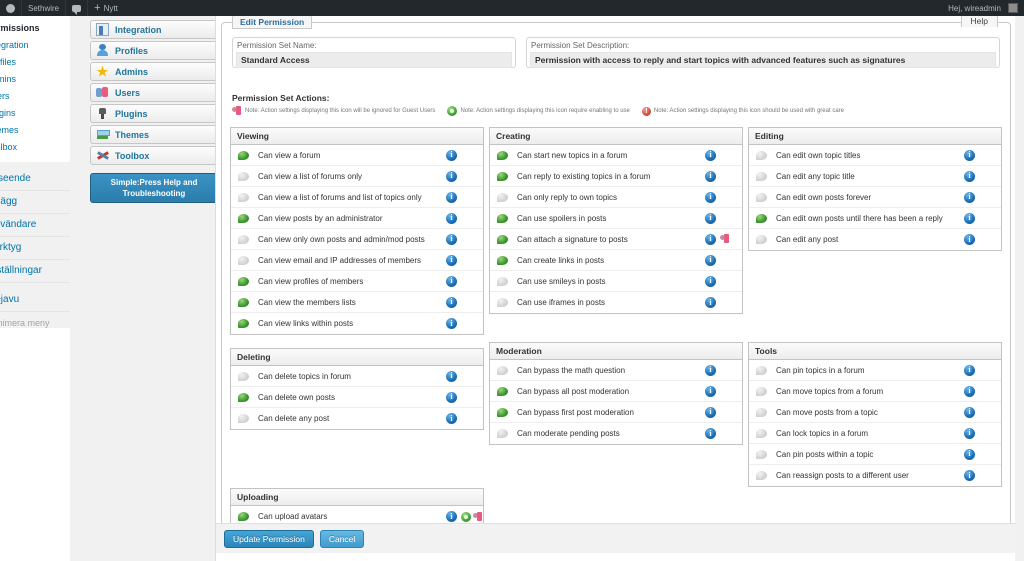 The width and height of the screenshot is (1024, 561). What do you see at coordinates (35, 225) in the screenshot?
I see `sidebar-item-users-wp: Användare` at bounding box center [35, 225].